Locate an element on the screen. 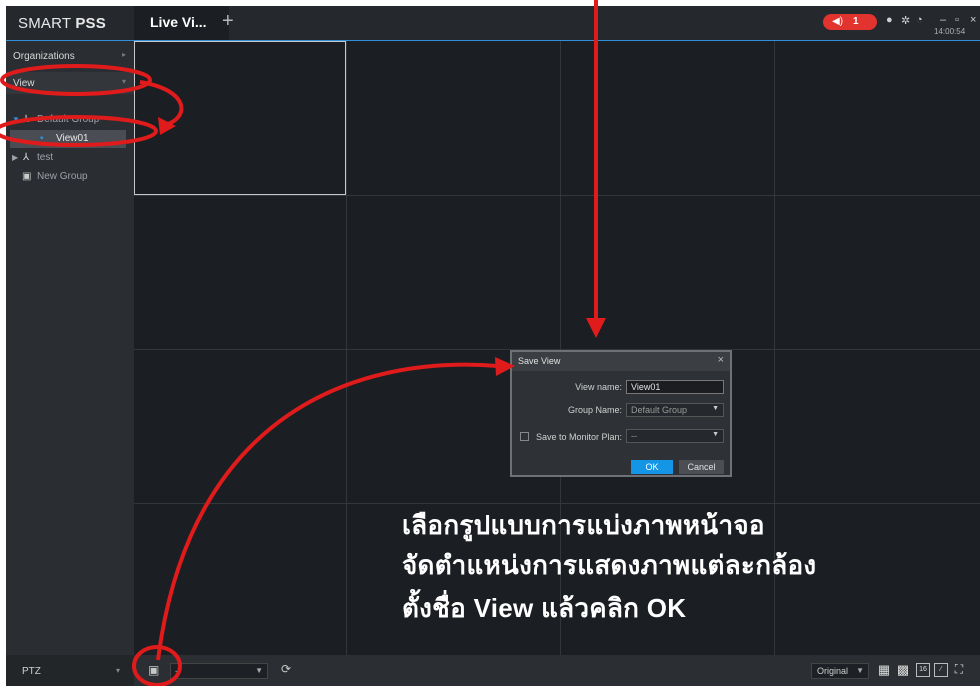  section-label: Organizations is located at coordinates (44, 56).